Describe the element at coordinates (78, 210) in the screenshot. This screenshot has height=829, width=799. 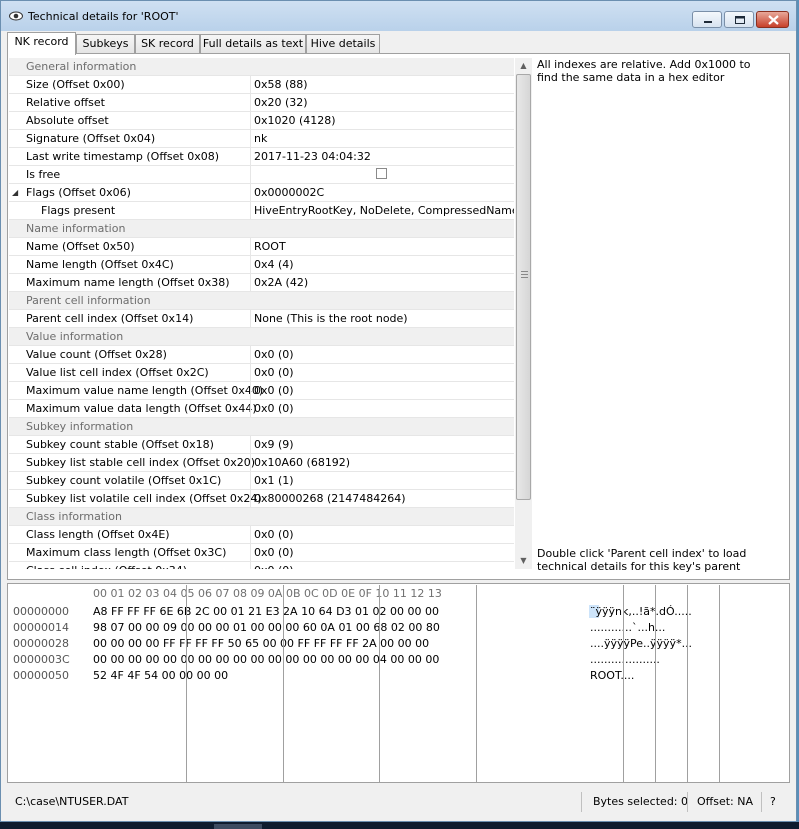
I see `property-name: Flags present` at that location.